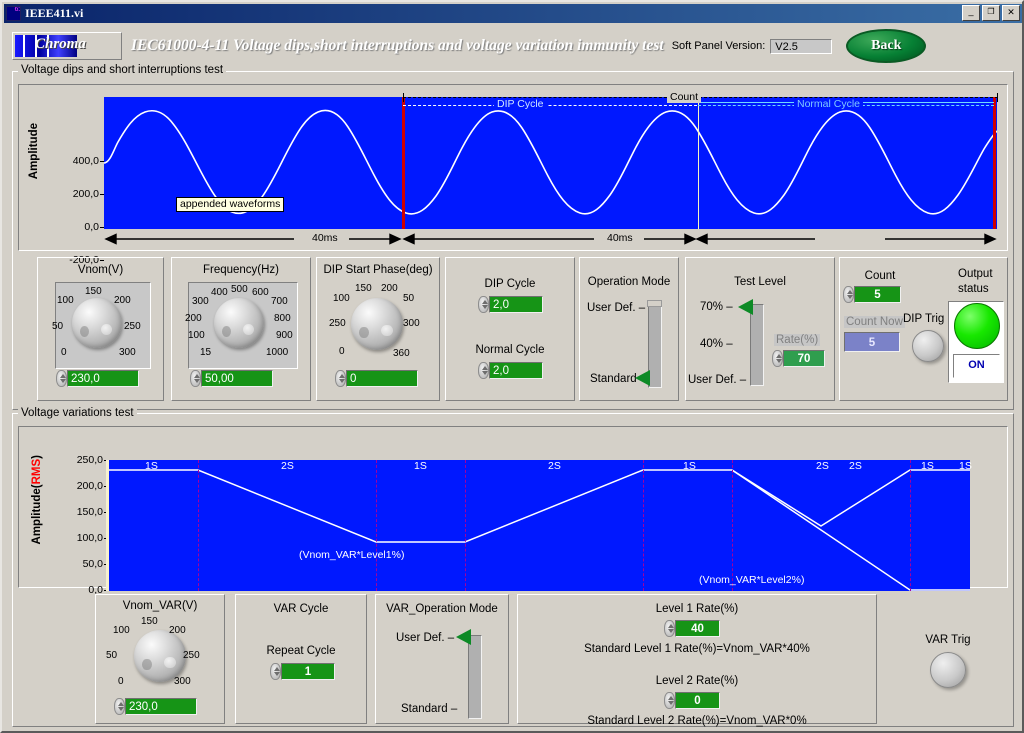 The width and height of the screenshot is (1024, 733). I want to click on knob-tick: 100, so click(65, 300).